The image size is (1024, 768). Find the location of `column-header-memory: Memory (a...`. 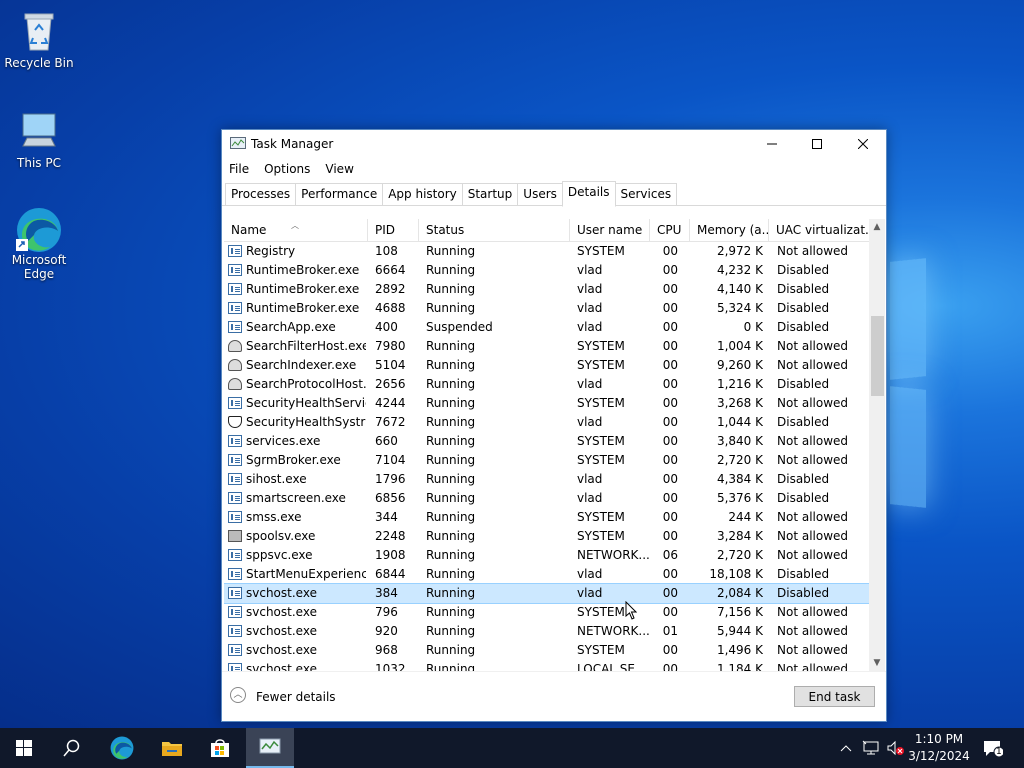

column-header-memory: Memory (a... is located at coordinates (729, 230).